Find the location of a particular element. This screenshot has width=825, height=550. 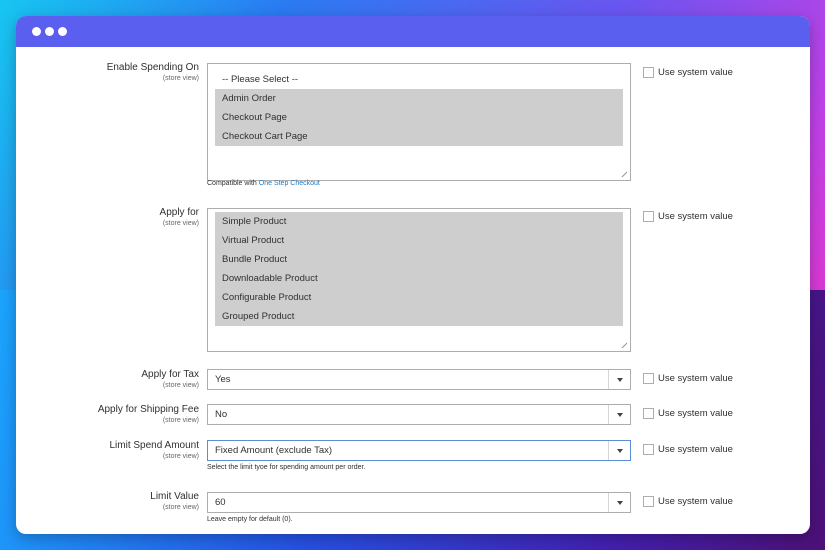

window-titlebar is located at coordinates (413, 31).